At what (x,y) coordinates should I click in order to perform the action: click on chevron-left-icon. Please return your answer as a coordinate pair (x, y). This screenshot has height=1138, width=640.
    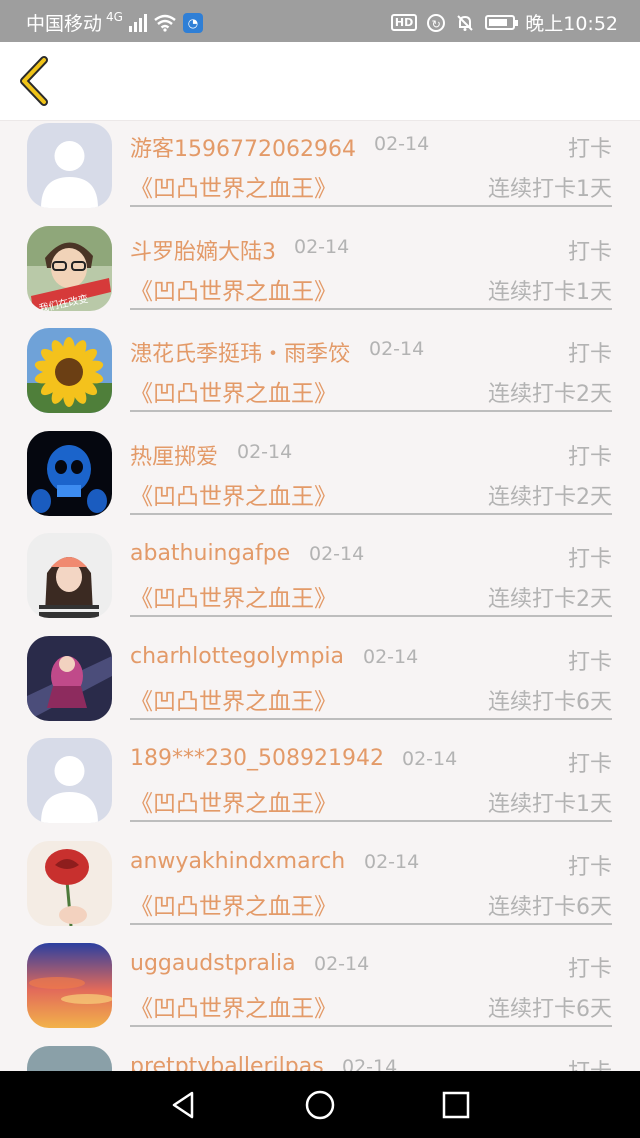
    Looking at the image, I should click on (34, 81).